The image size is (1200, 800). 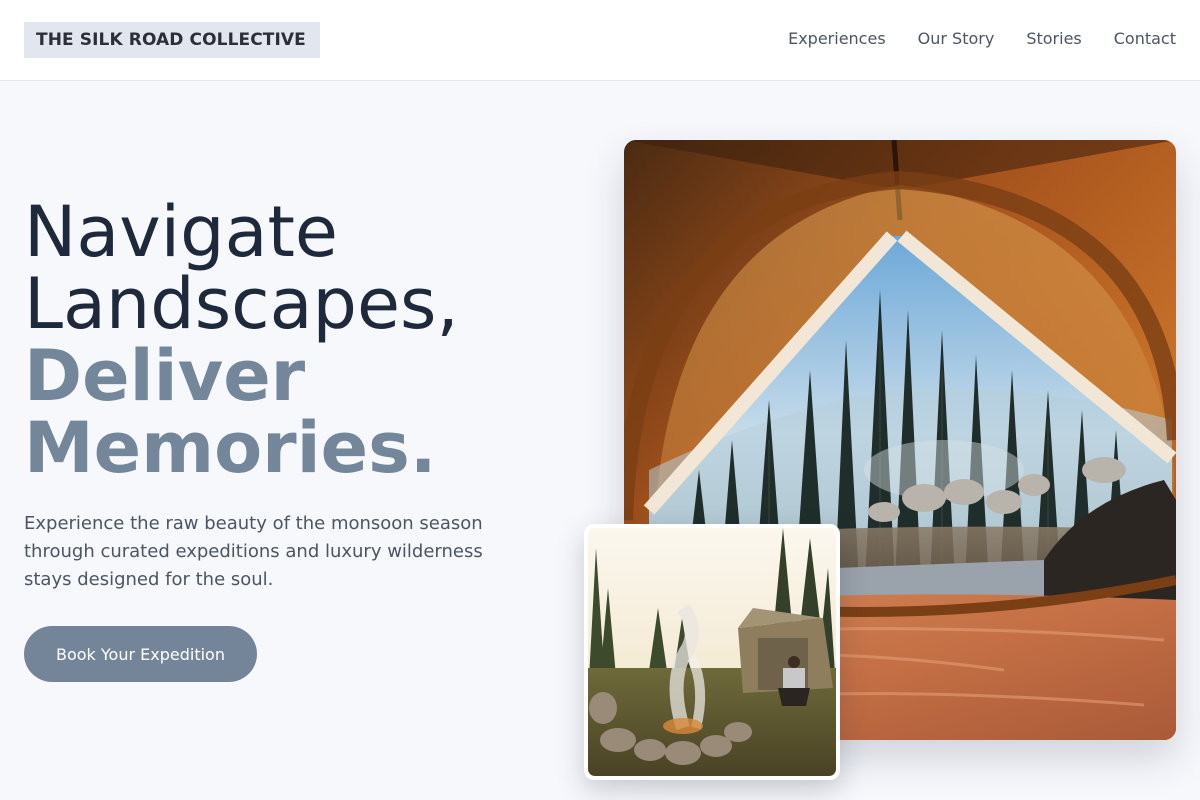 What do you see at coordinates (181, 232) in the screenshot?
I see `headline-line-1: Navigate` at bounding box center [181, 232].